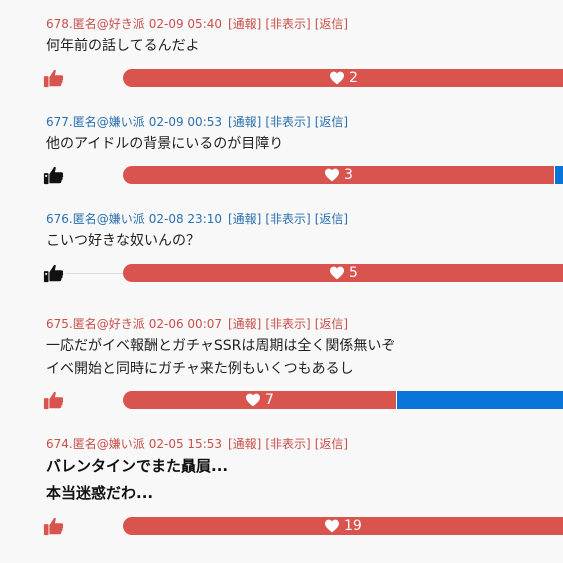  I want to click on vote-row: 2, so click(281, 78).